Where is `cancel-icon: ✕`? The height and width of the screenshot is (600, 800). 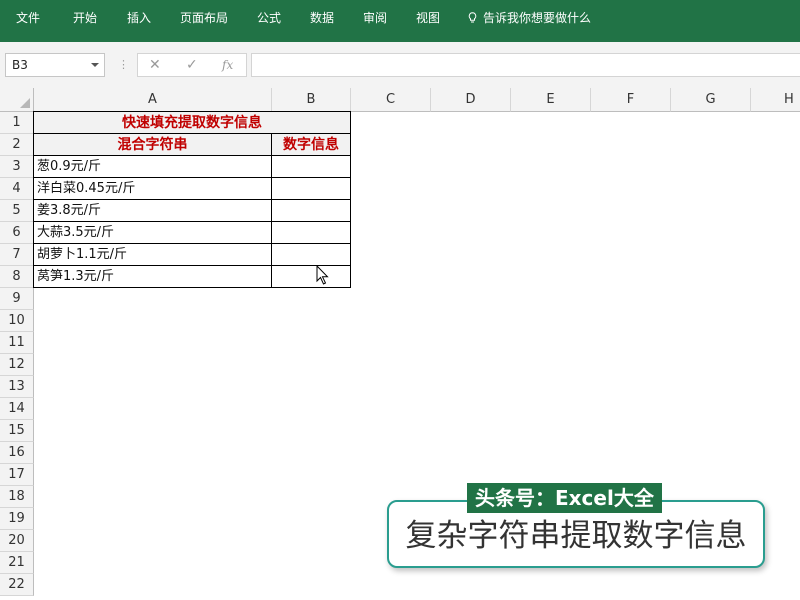 cancel-icon: ✕ is located at coordinates (155, 65).